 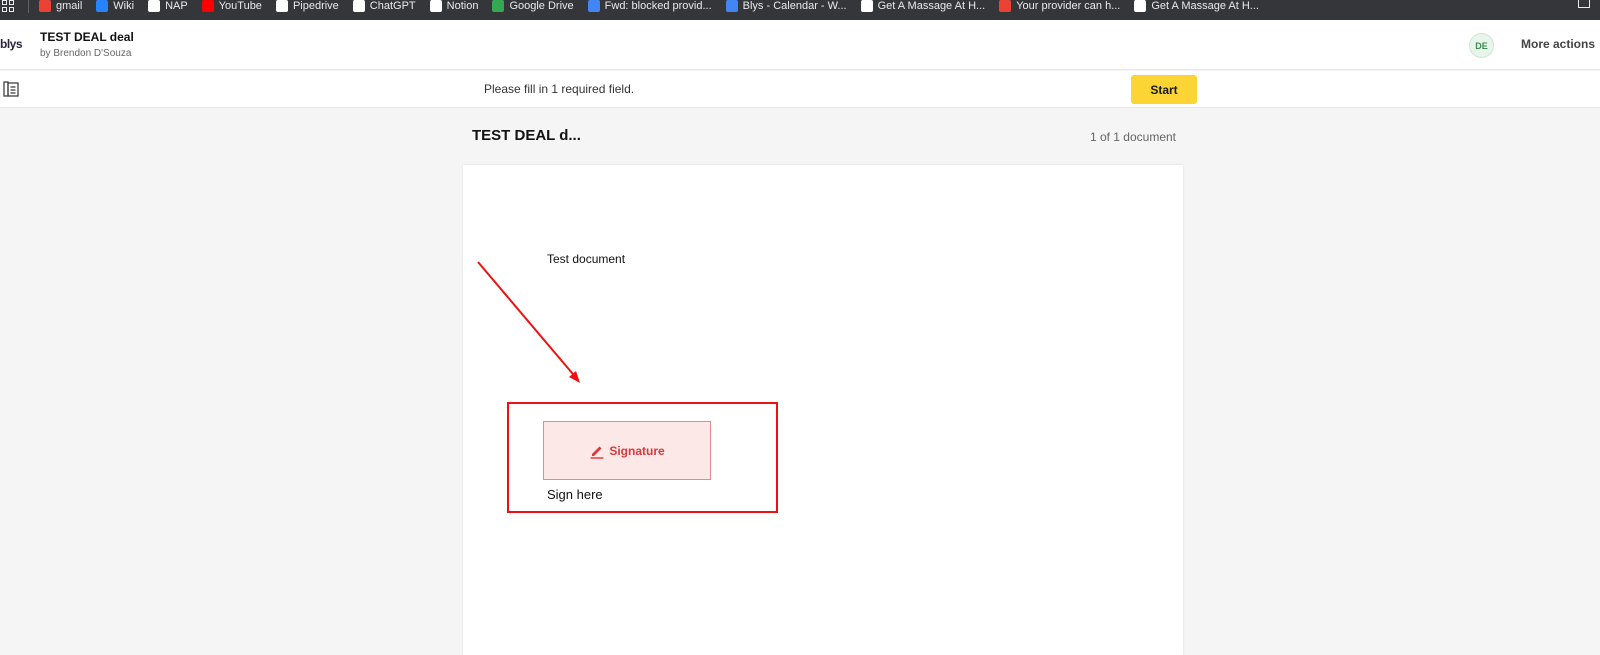 What do you see at coordinates (642, 457) in the screenshot?
I see `annotation-highlight-box` at bounding box center [642, 457].